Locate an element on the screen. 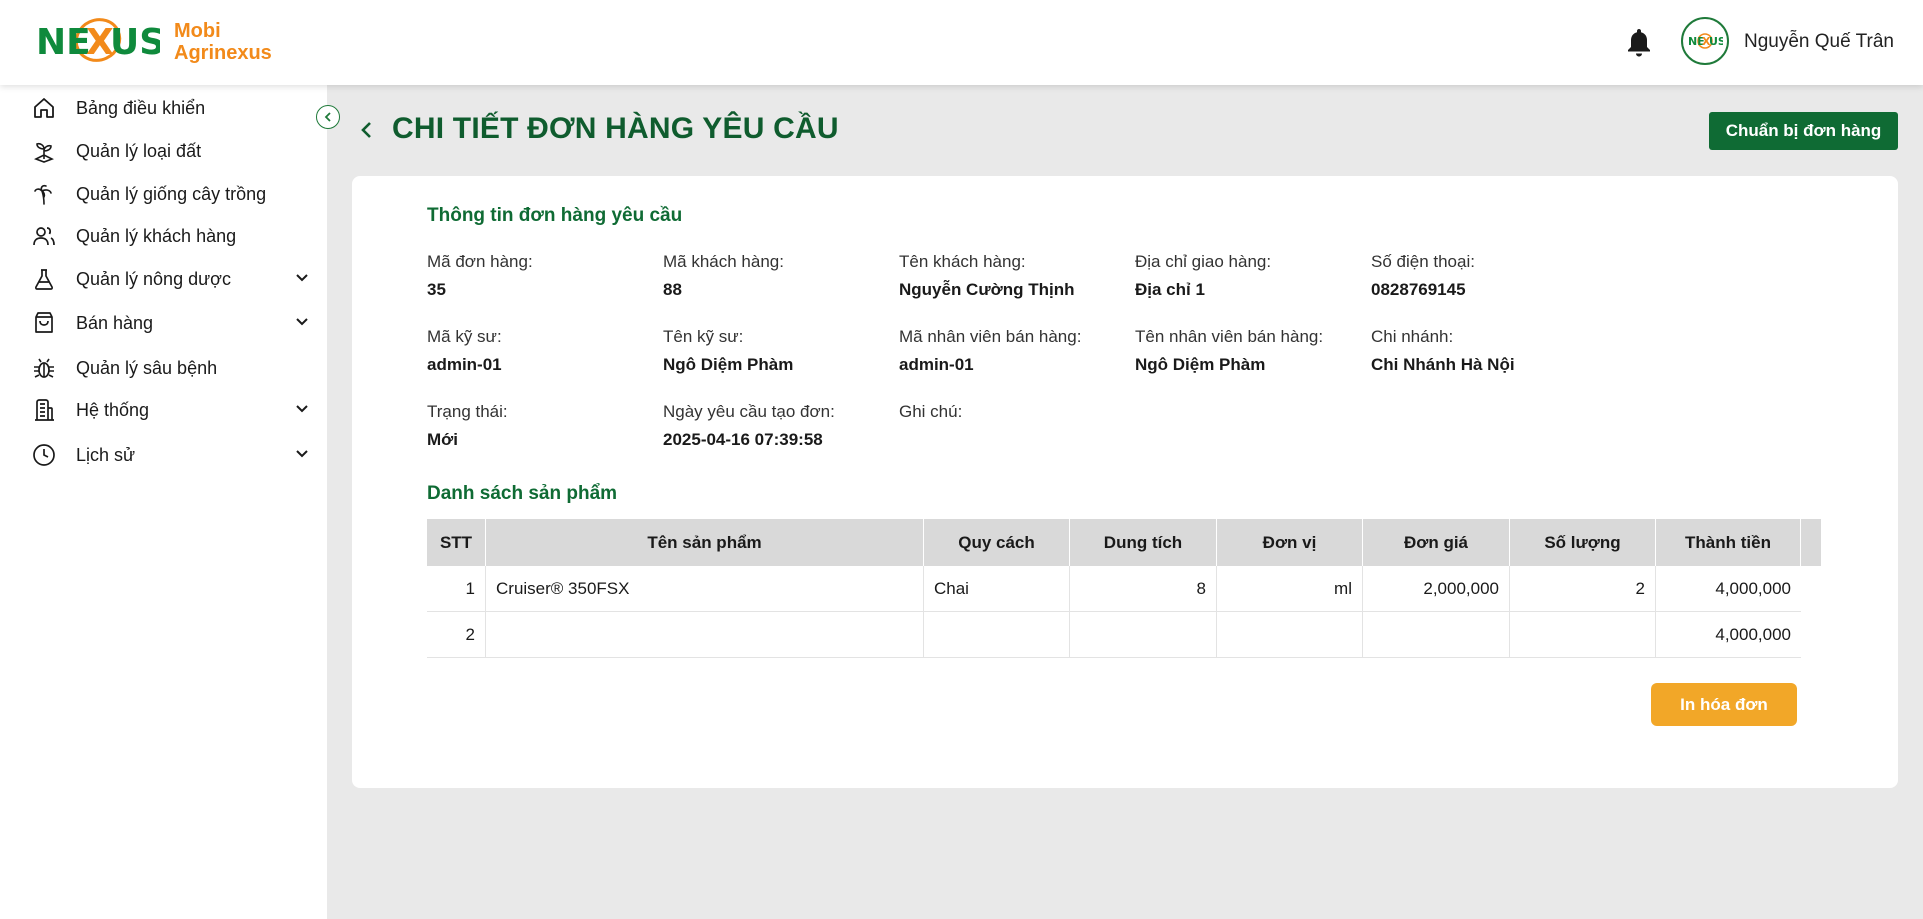 The image size is (1923, 919). order-id-value: 35 is located at coordinates (436, 289).